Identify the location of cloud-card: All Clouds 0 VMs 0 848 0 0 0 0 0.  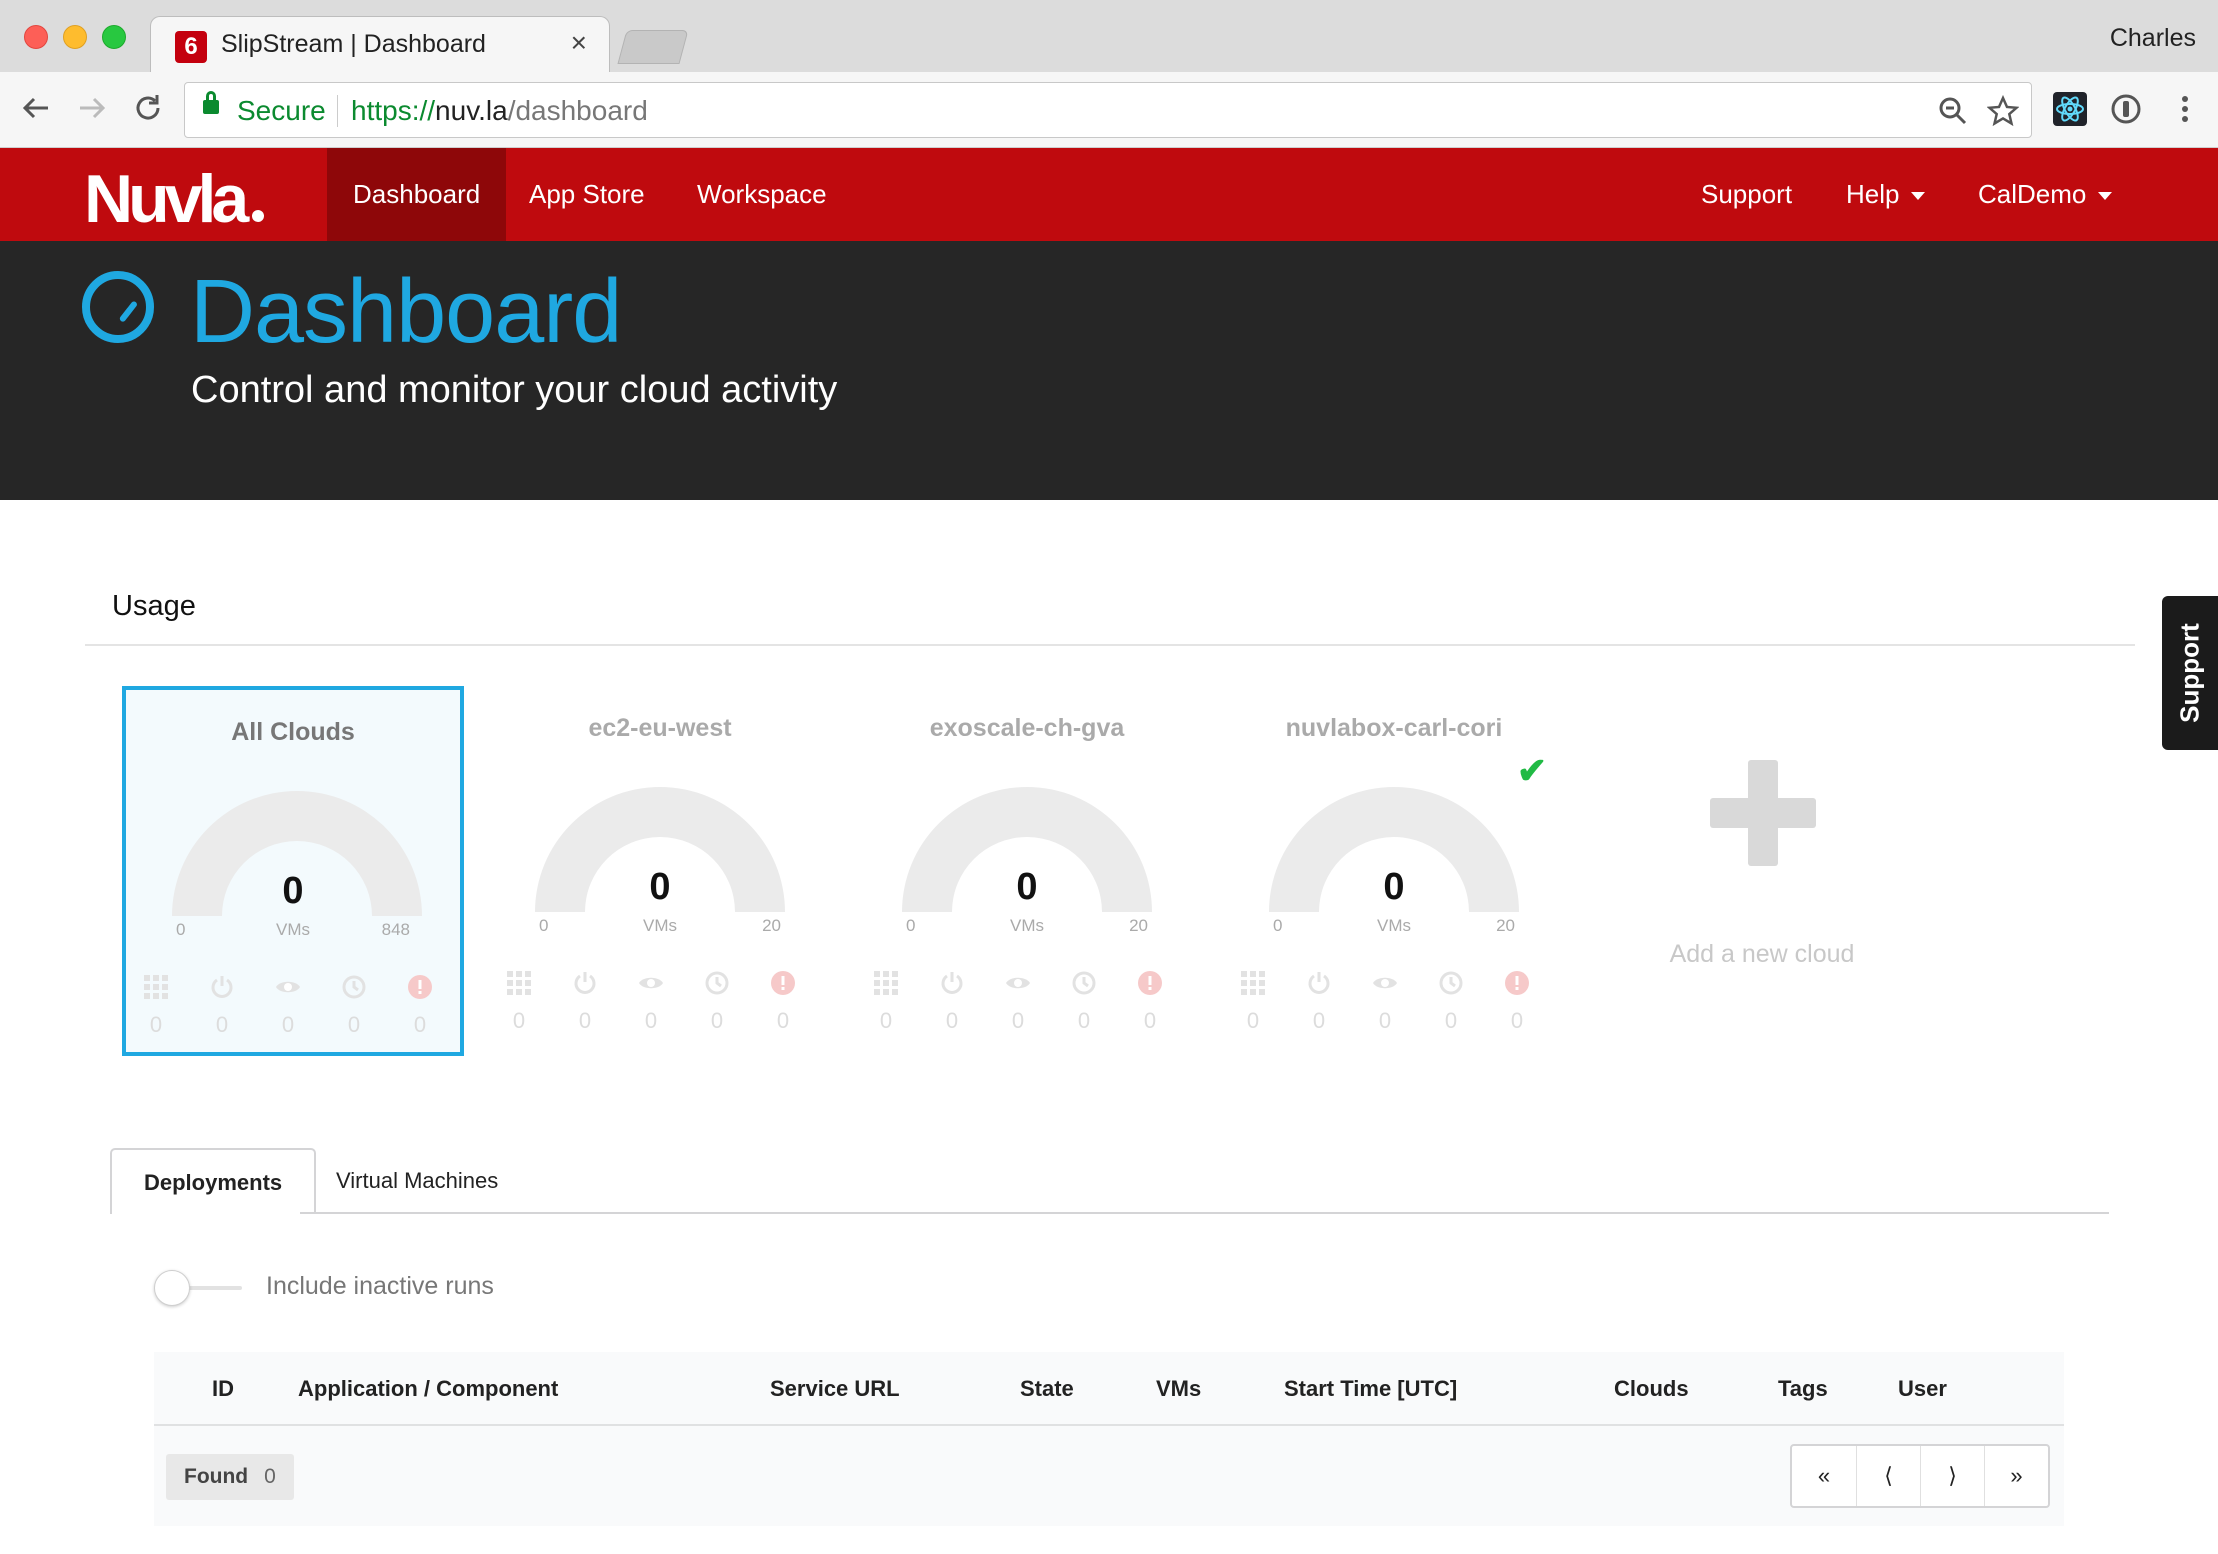
(293, 871).